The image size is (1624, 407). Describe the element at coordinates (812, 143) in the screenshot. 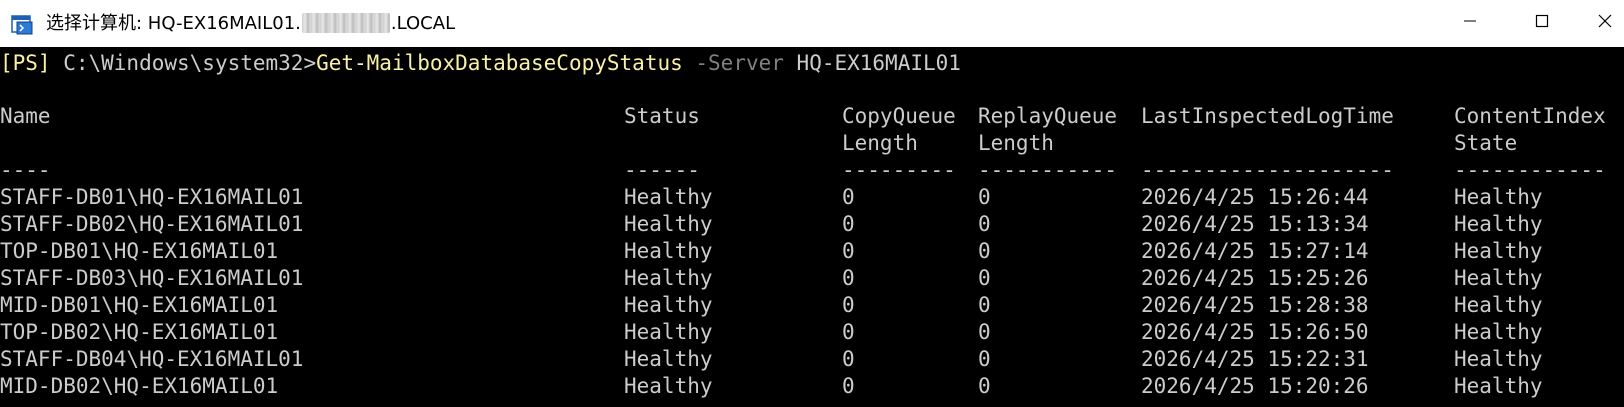

I see `header-line-2: Length Length State` at that location.